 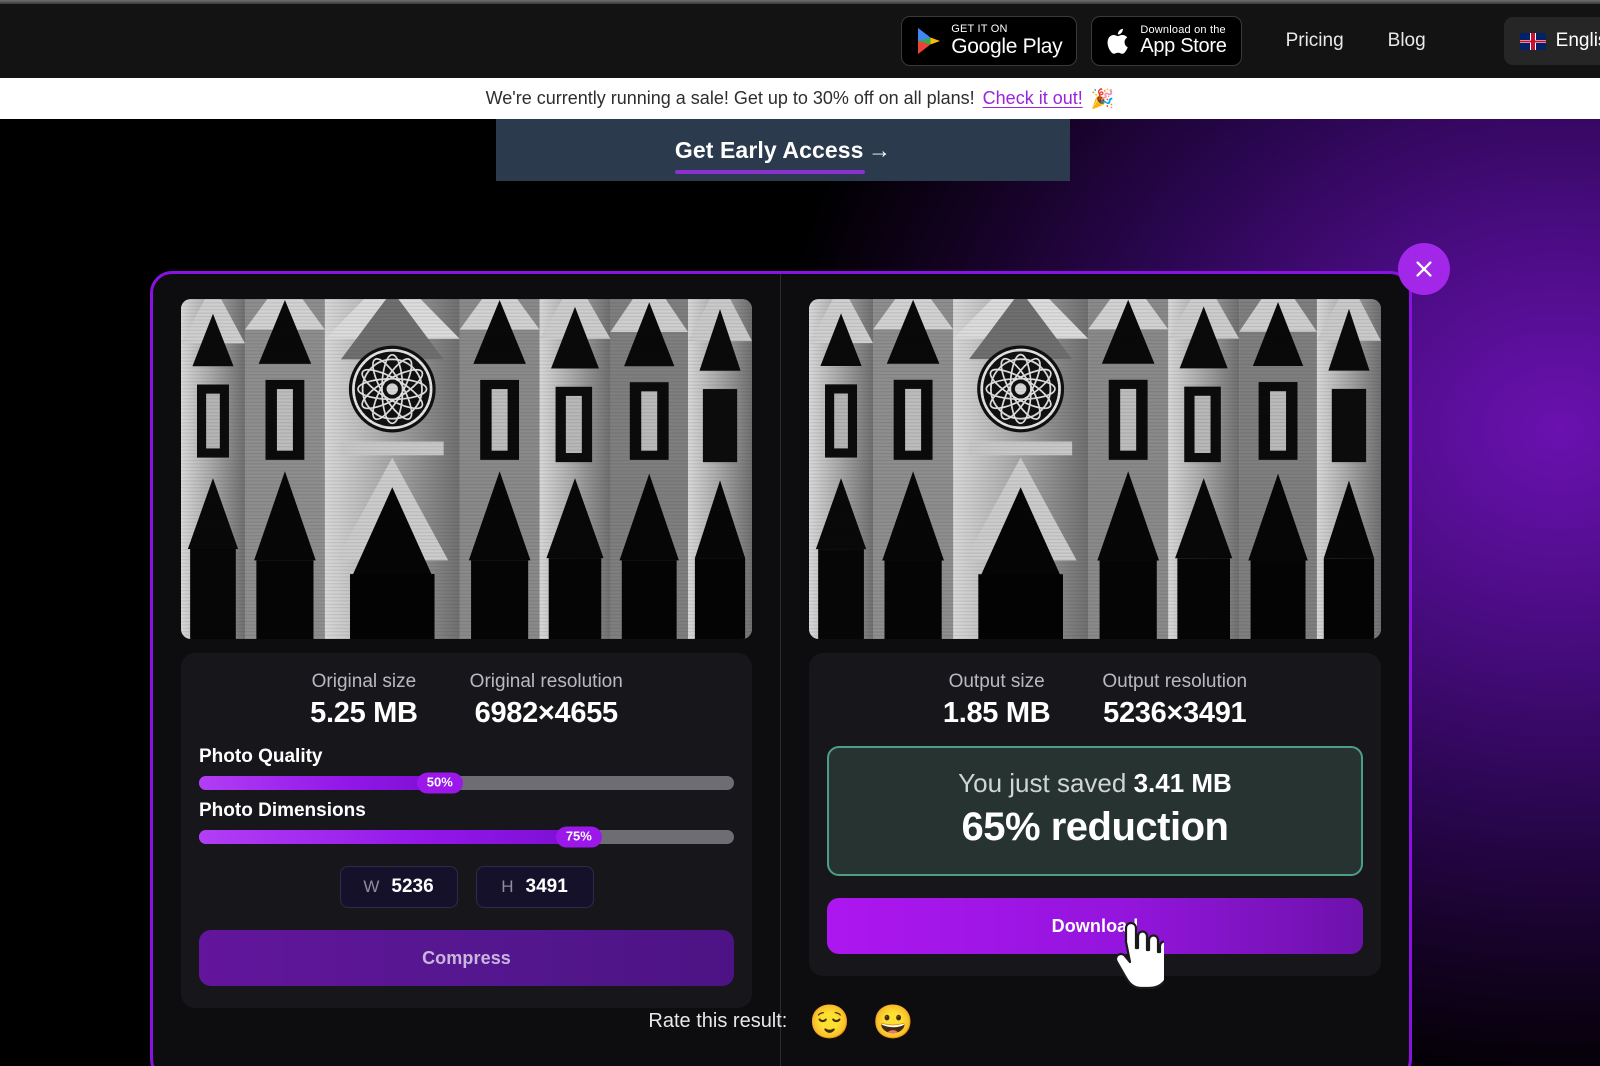 I want to click on output-size-value: 1.85 MB, so click(x=996, y=713).